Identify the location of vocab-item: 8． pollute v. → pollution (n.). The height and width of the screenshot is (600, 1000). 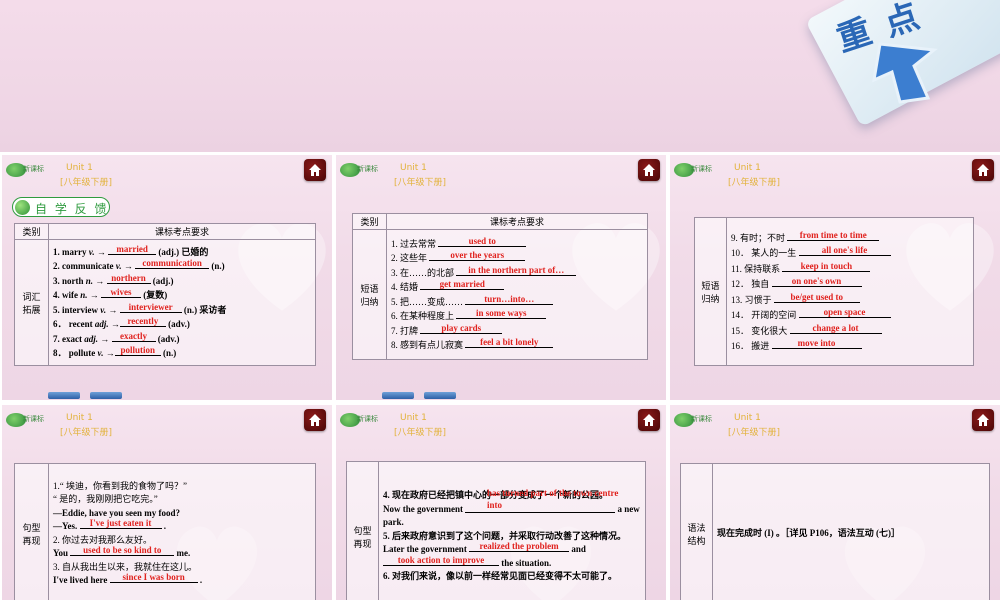
(115, 351).